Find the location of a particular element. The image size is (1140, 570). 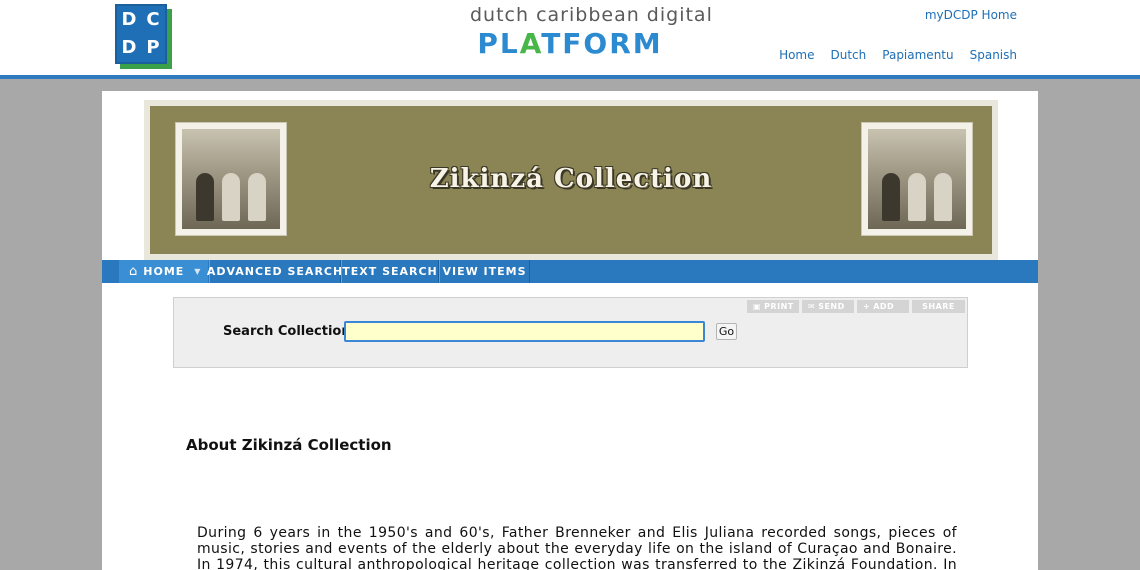

about-heading: About Zikinzá Collection is located at coordinates (289, 445).